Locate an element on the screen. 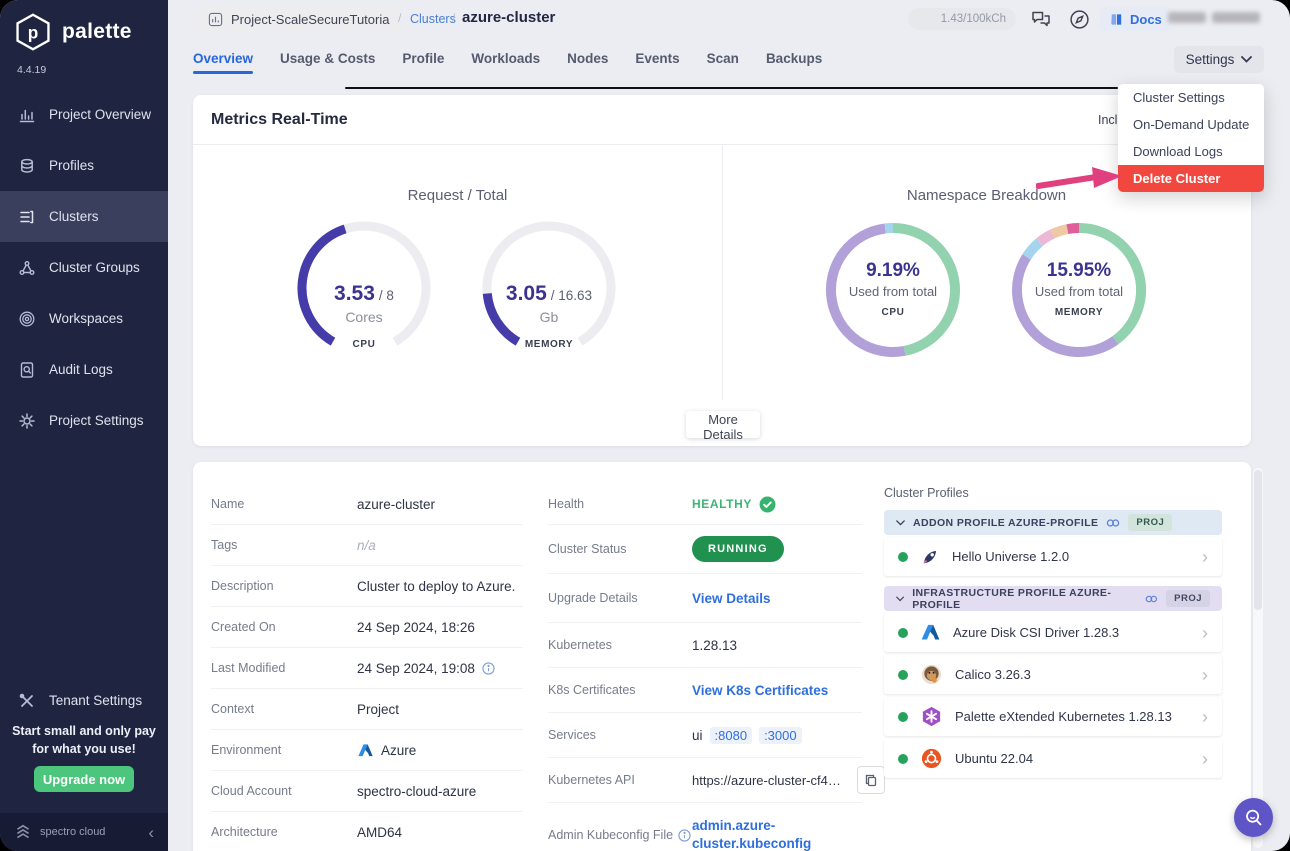 Image resolution: width=1290 pixels, height=851 pixels. copy-button is located at coordinates (871, 780).